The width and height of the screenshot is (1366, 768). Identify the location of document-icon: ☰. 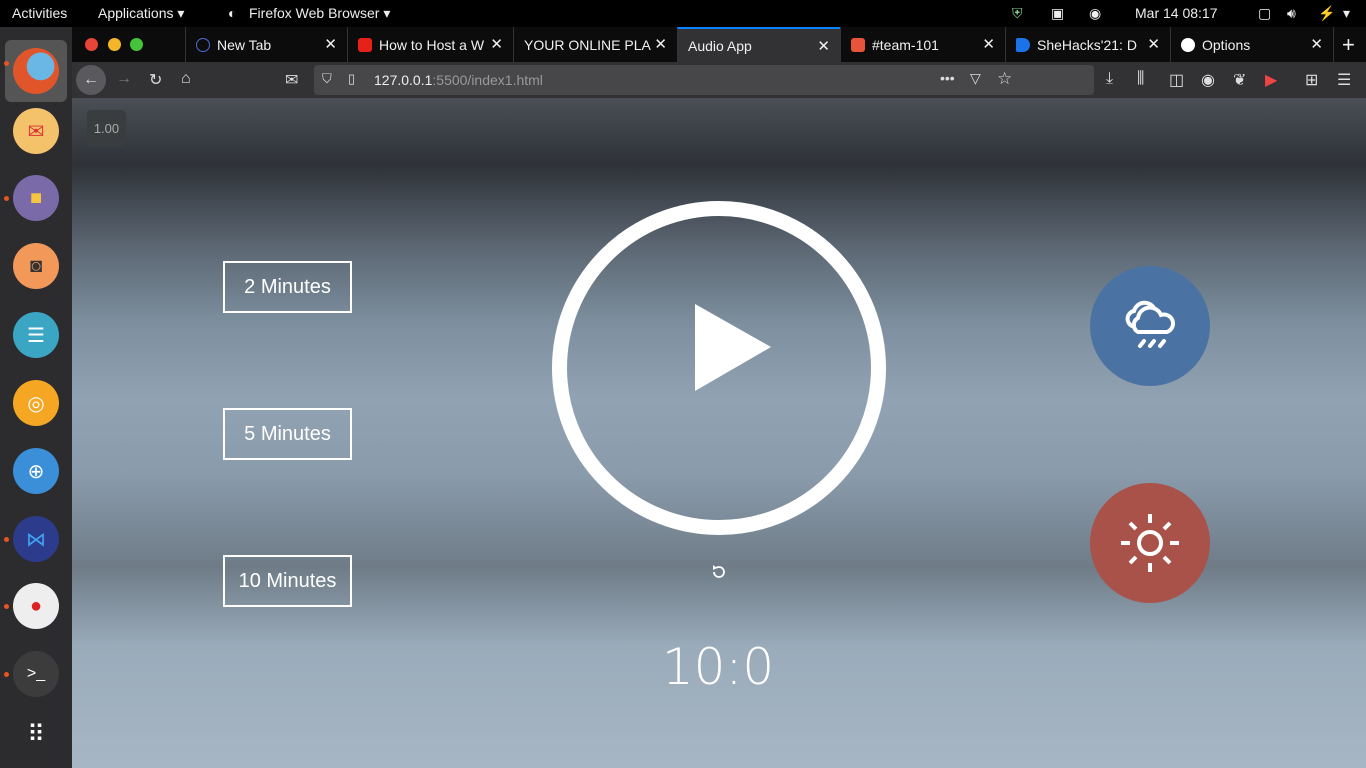
(36, 335).